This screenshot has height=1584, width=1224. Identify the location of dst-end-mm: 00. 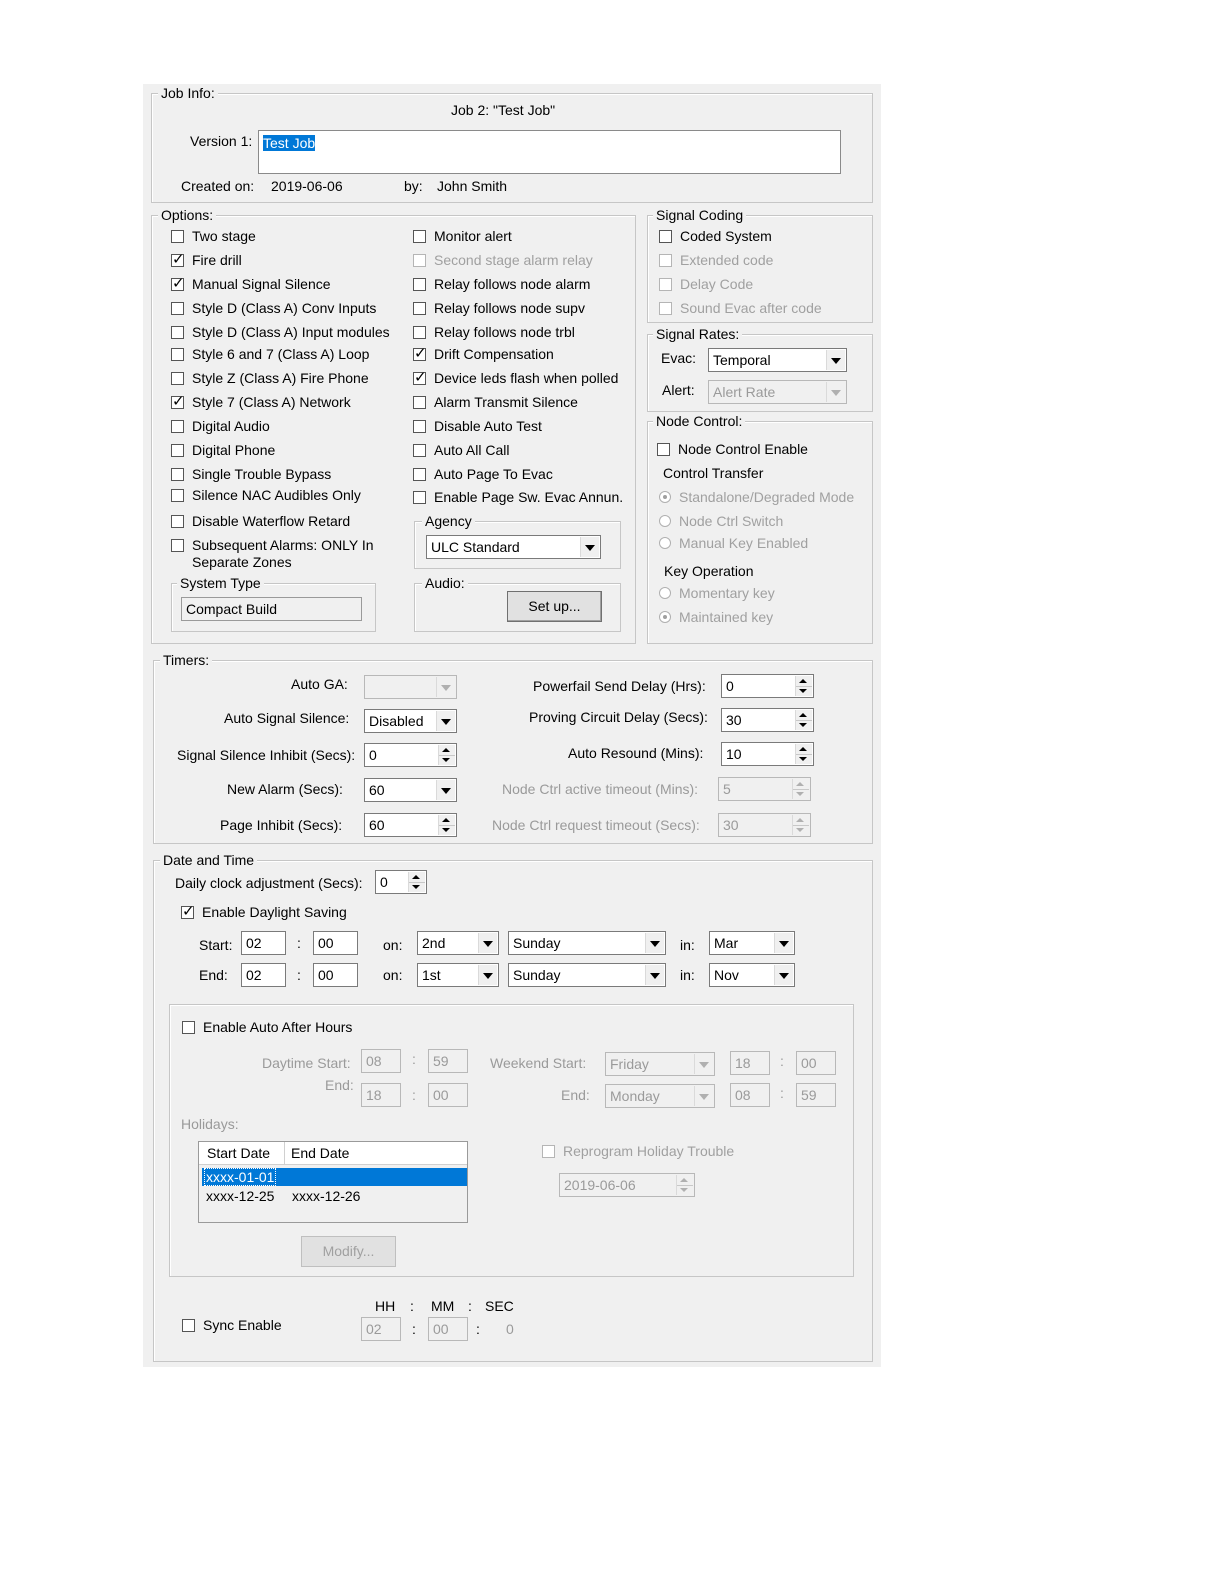
(335, 975).